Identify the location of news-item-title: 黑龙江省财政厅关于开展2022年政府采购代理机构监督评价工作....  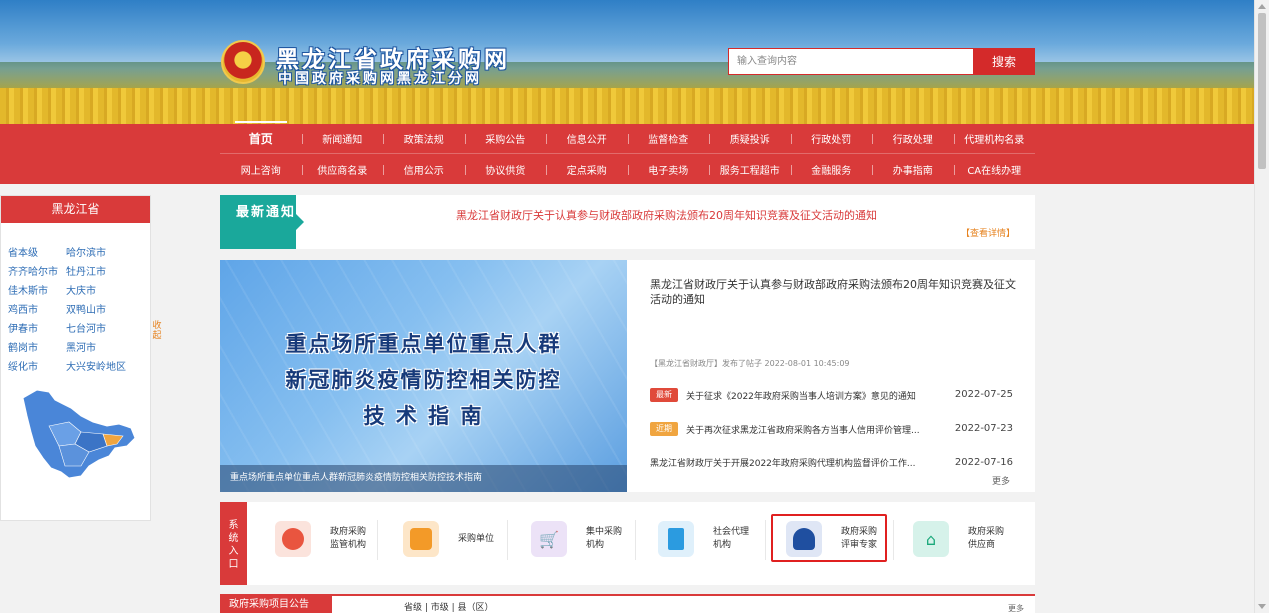
(795, 462).